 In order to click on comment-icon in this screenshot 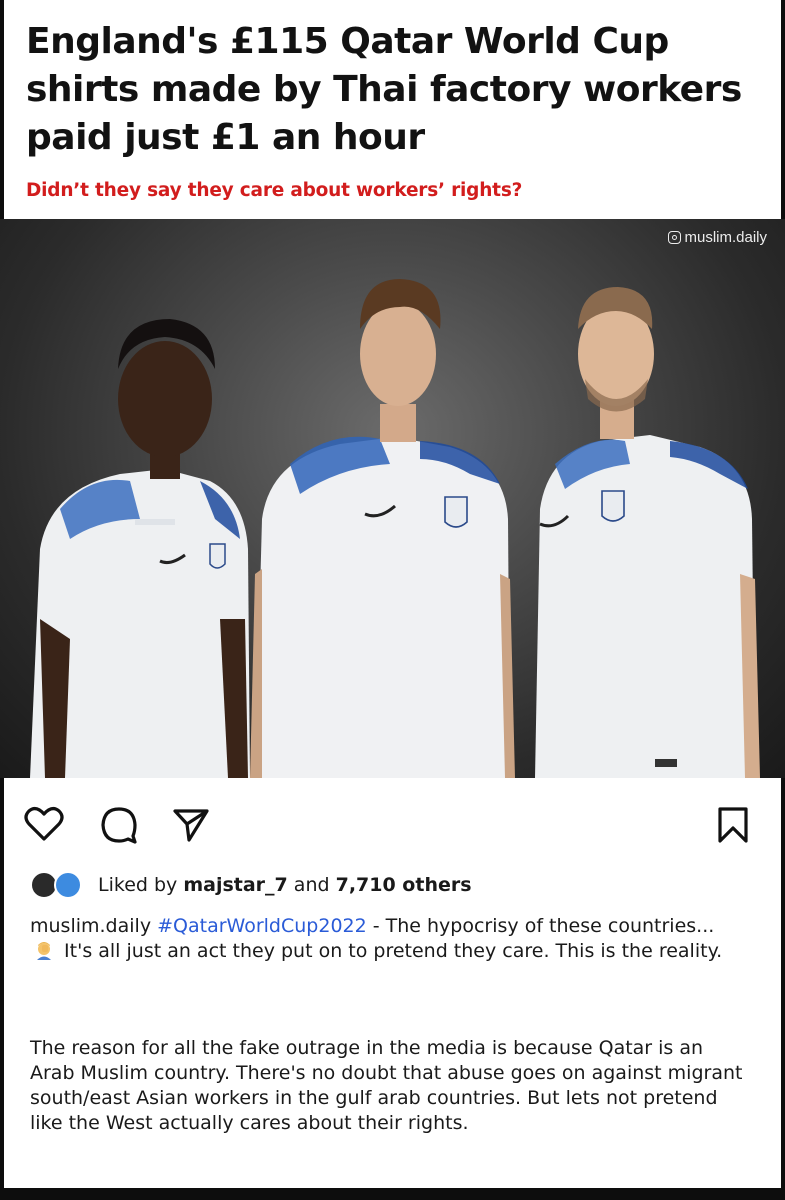, I will do `click(119, 827)`.